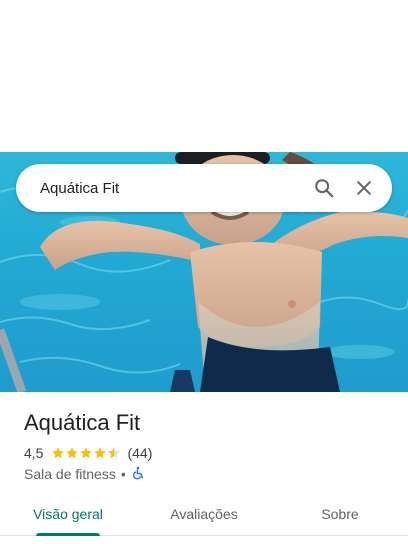  I want to click on rating-row: 4,5 (44), so click(88, 453).